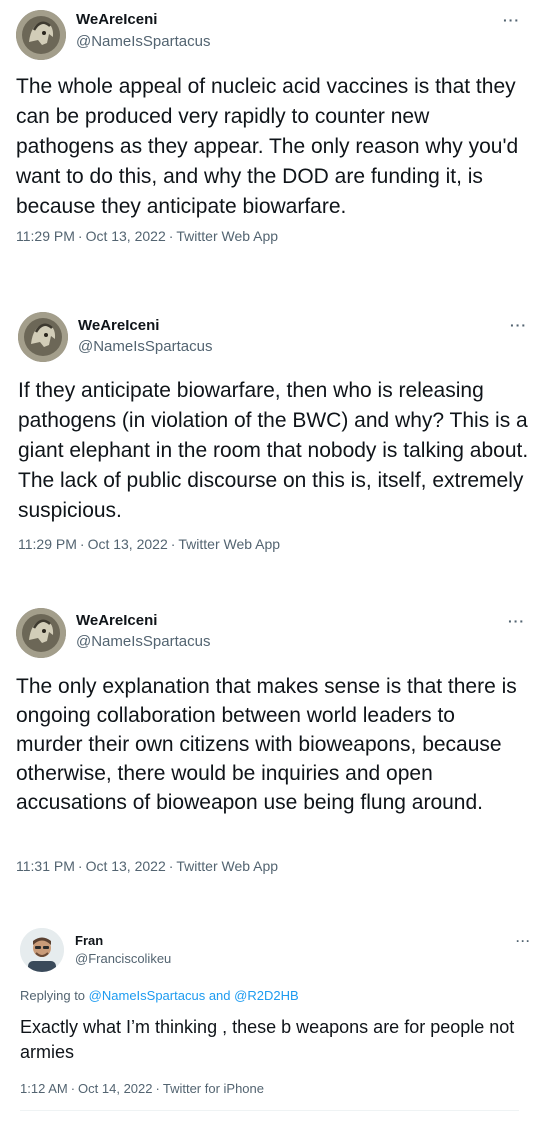 The image size is (539, 1138). I want to click on replying-to: Replying to @NameIsSpartacus and @R2D2HB, so click(159, 995).